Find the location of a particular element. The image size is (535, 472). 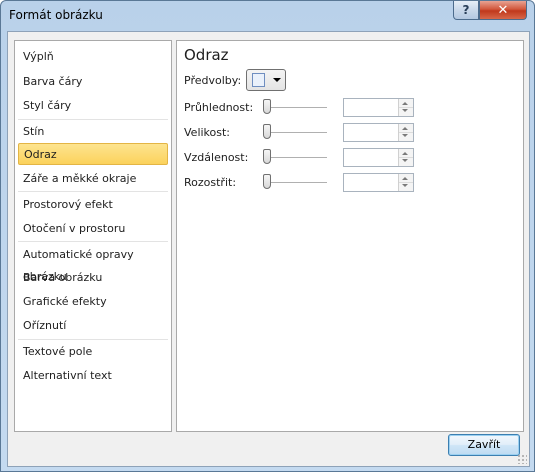

panel-title: Odraz is located at coordinates (206, 55).